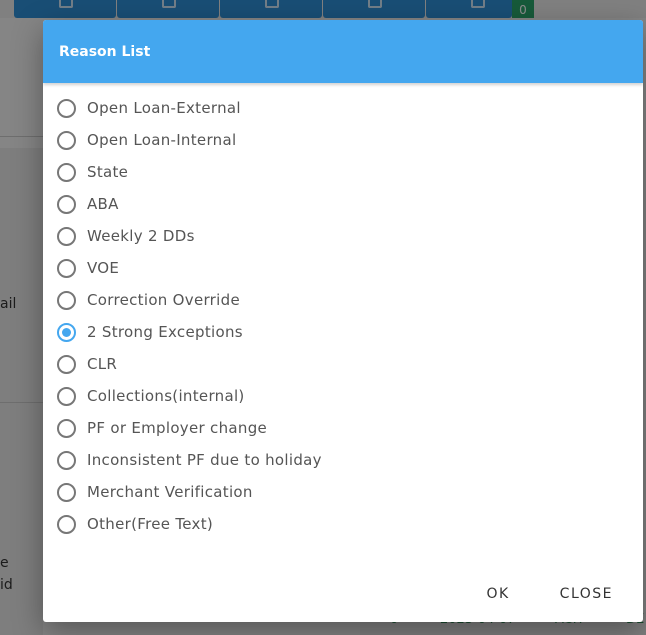 The image size is (646, 635). I want to click on reason-option: PF or Employer change, so click(343, 428).